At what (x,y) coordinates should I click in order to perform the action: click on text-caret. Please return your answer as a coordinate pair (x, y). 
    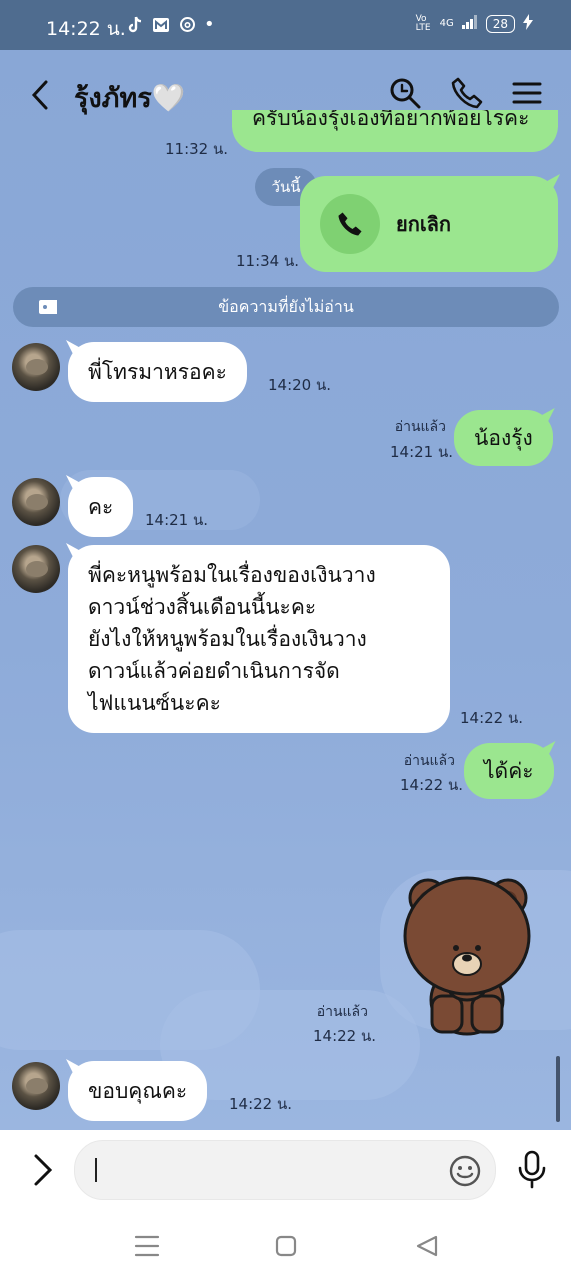
    Looking at the image, I should click on (96, 1170).